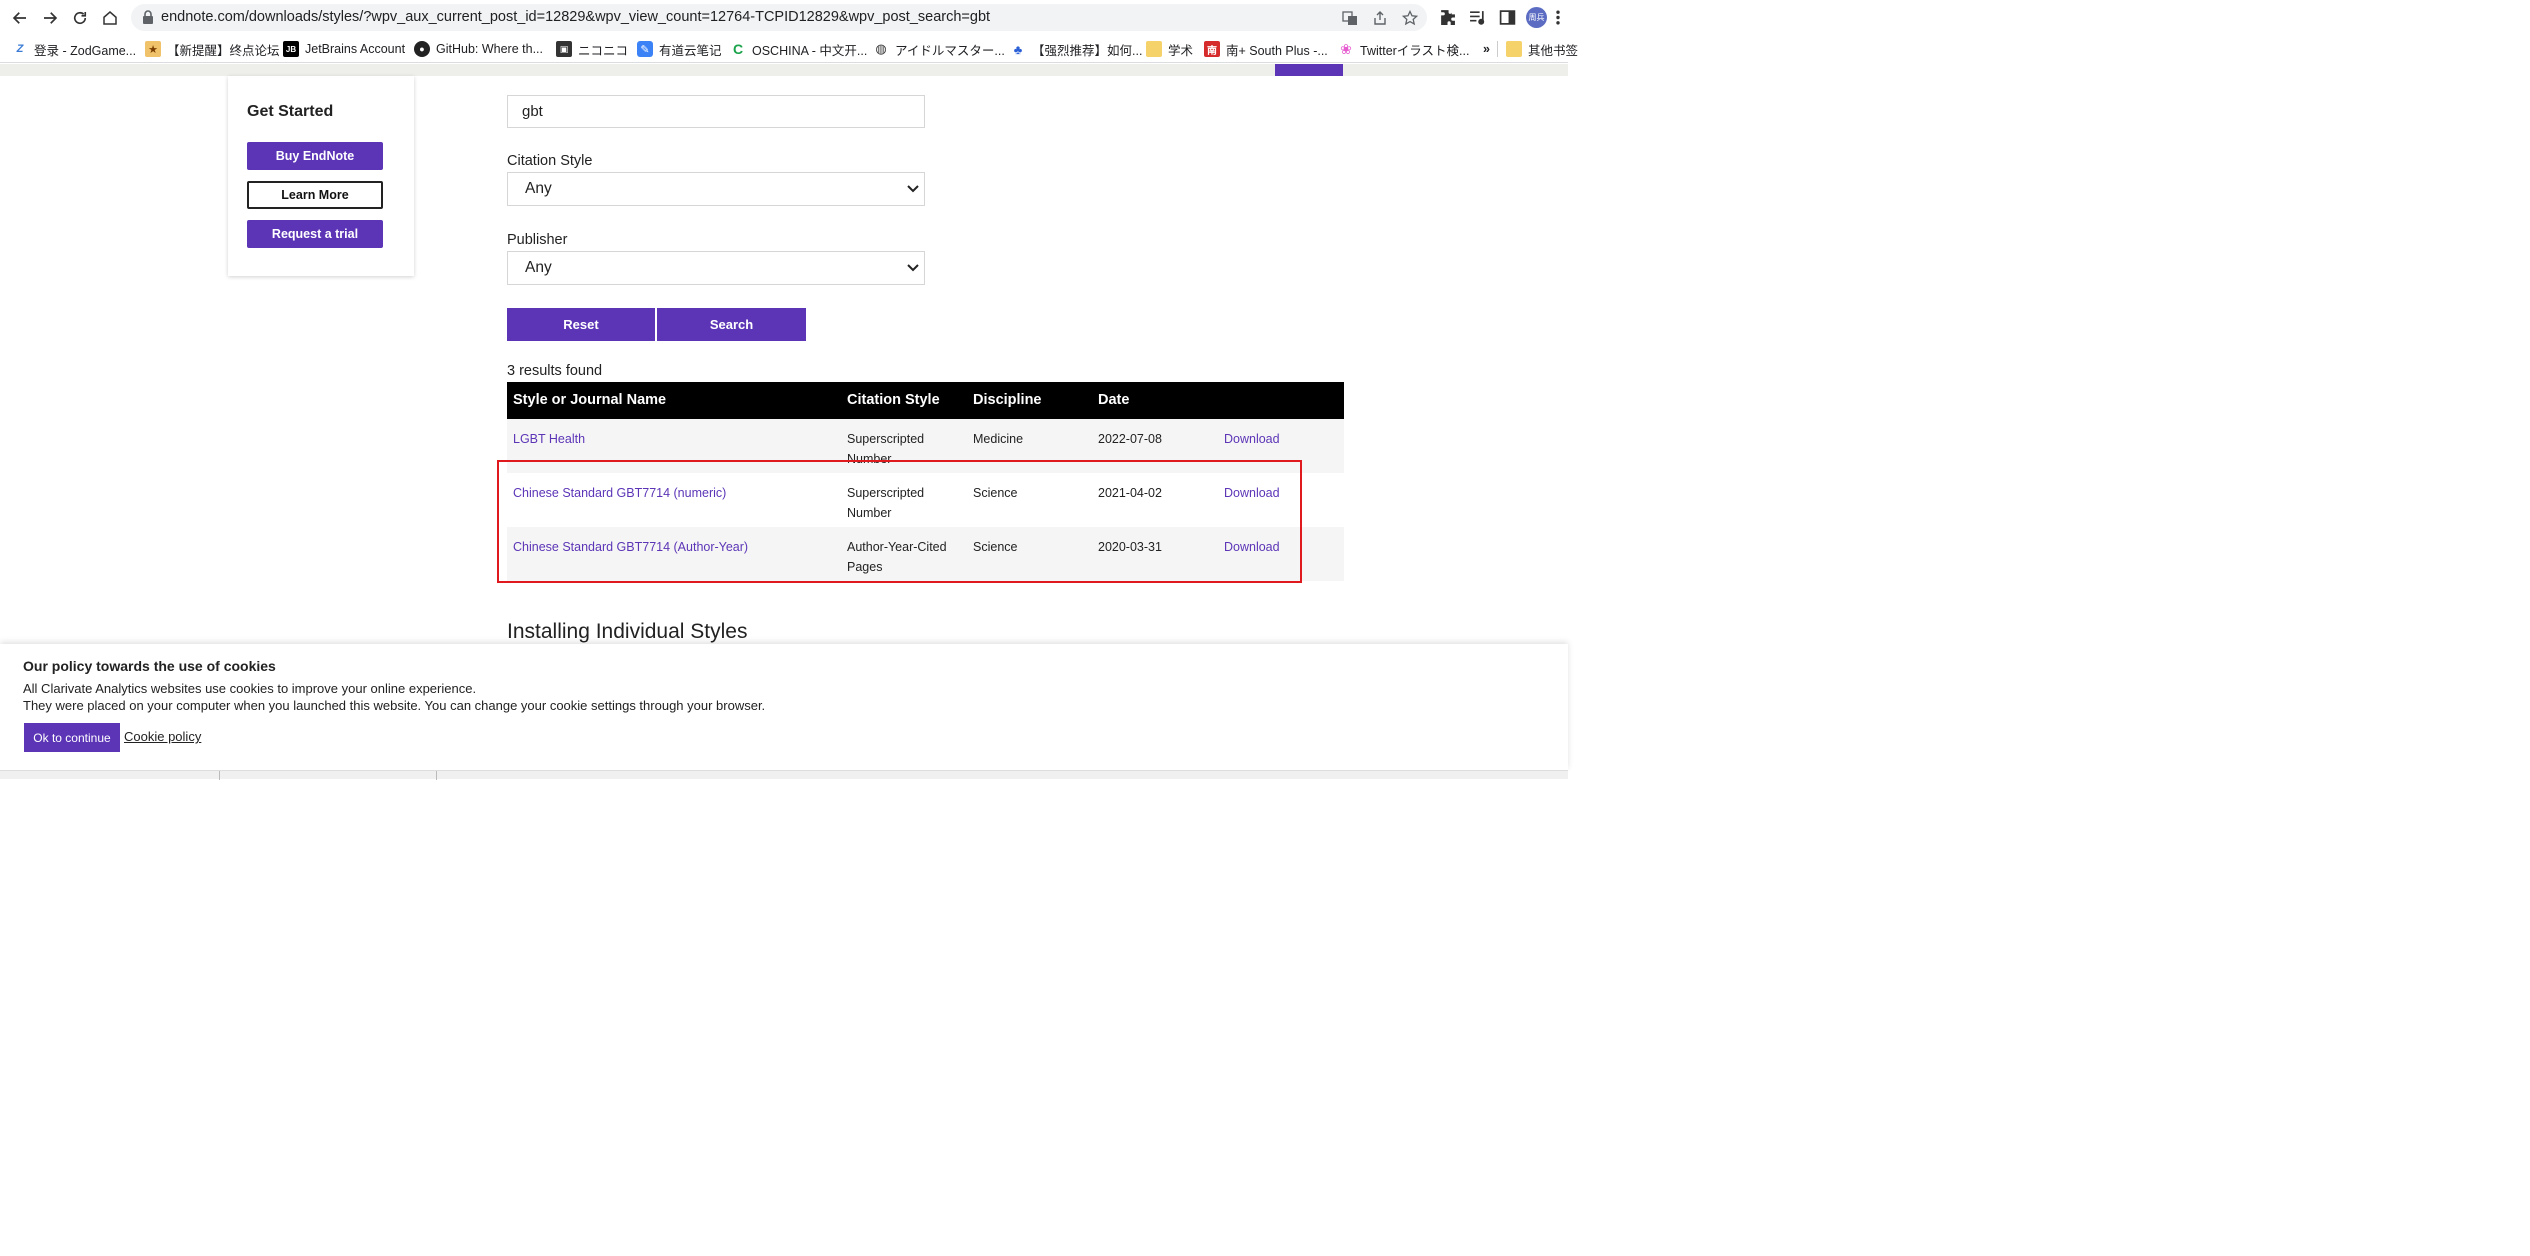 The height and width of the screenshot is (1256, 2530). Describe the element at coordinates (290, 111) in the screenshot. I see `get-started-title: Get Started` at that location.